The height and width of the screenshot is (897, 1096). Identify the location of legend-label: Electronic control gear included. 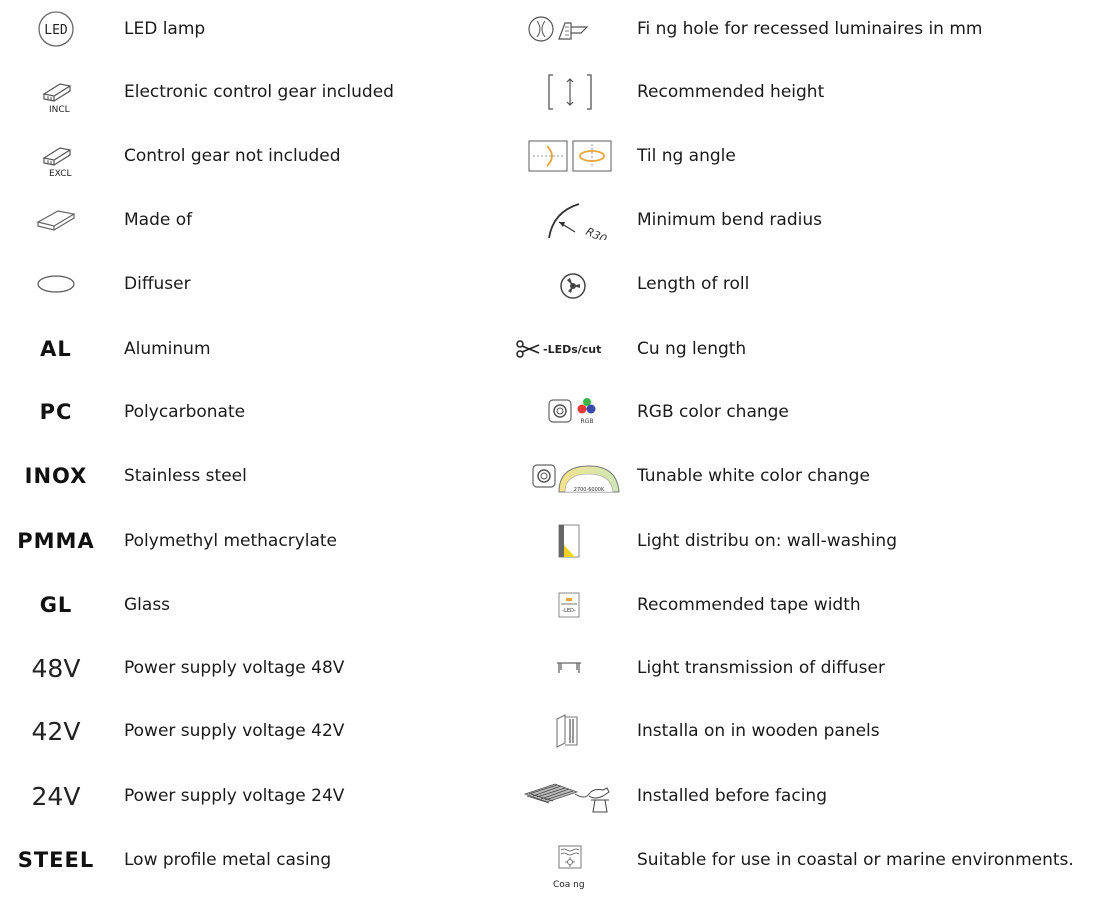
(259, 92).